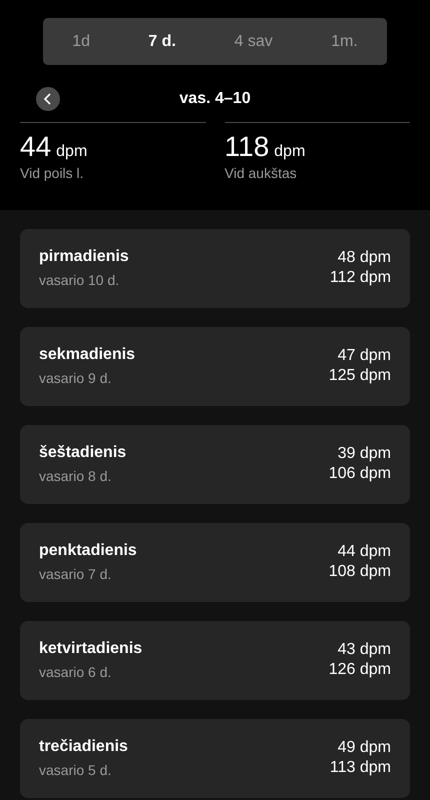 This screenshot has width=430, height=800. I want to click on resting-rate: 39 dpm, so click(364, 454).